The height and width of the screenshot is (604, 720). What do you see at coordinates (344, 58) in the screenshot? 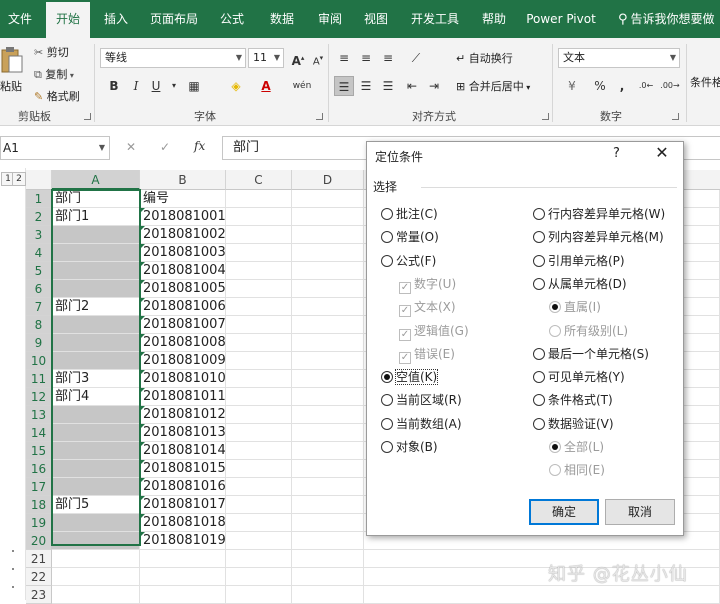
I see `align-top-icon: ≡` at bounding box center [344, 58].